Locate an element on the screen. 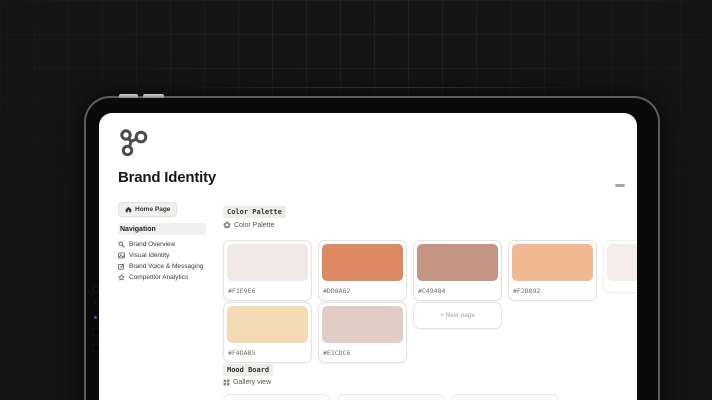  view-label: Color Palette is located at coordinates (254, 225).